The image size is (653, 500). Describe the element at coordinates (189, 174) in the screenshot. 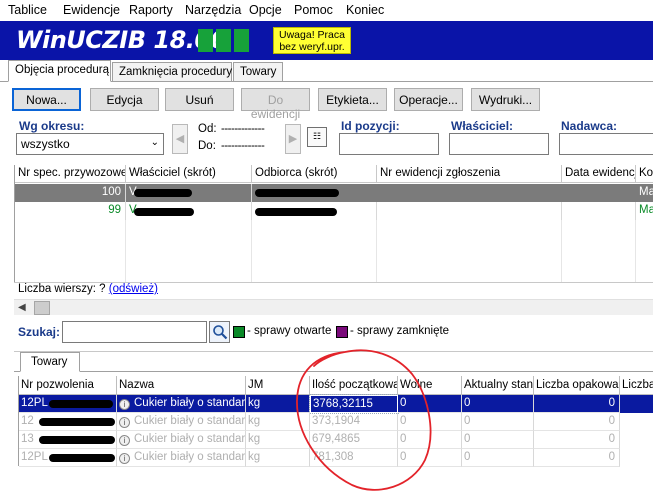

I see `column-header: Właściciel (skrót)` at that location.